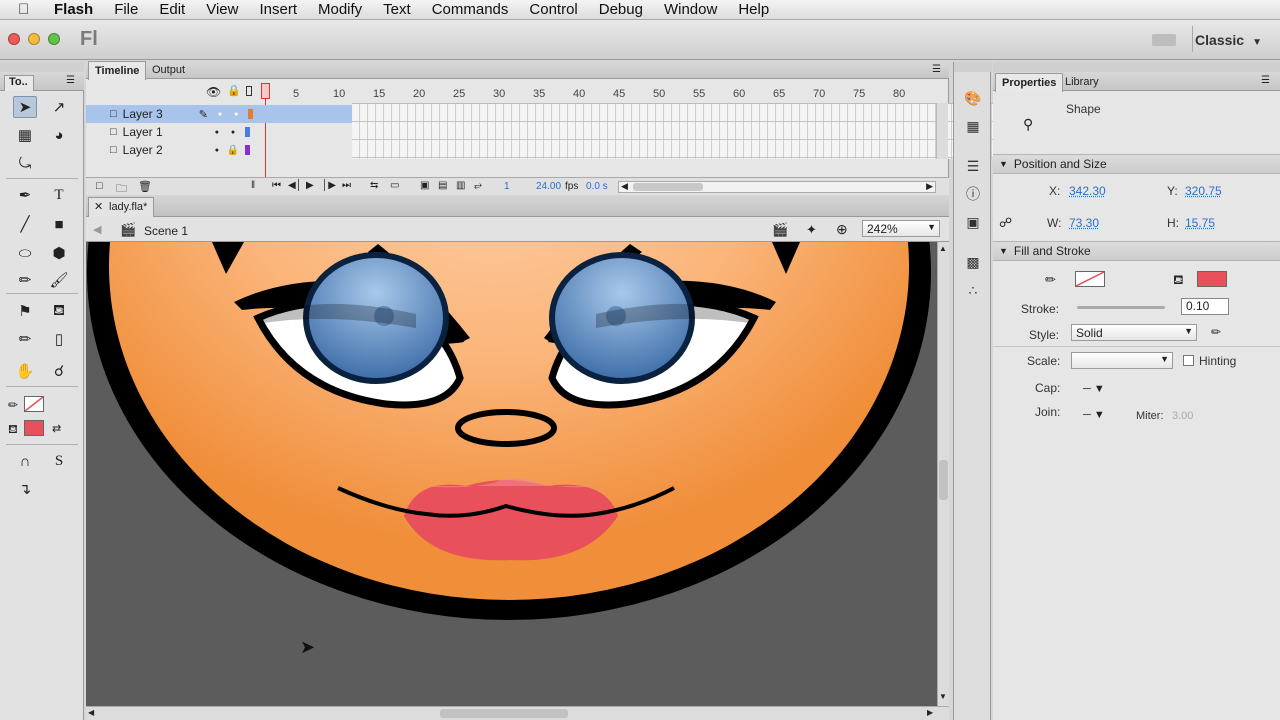 The width and height of the screenshot is (1280, 720). Describe the element at coordinates (143, 132) in the screenshot. I see `layer-name: Layer 1` at that location.